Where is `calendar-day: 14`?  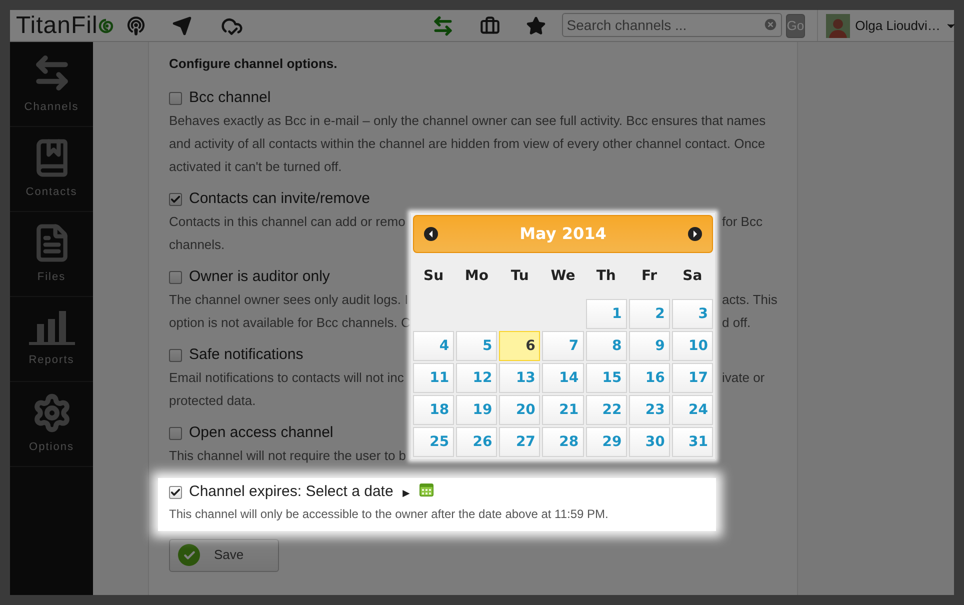 calendar-day: 14 is located at coordinates (563, 378).